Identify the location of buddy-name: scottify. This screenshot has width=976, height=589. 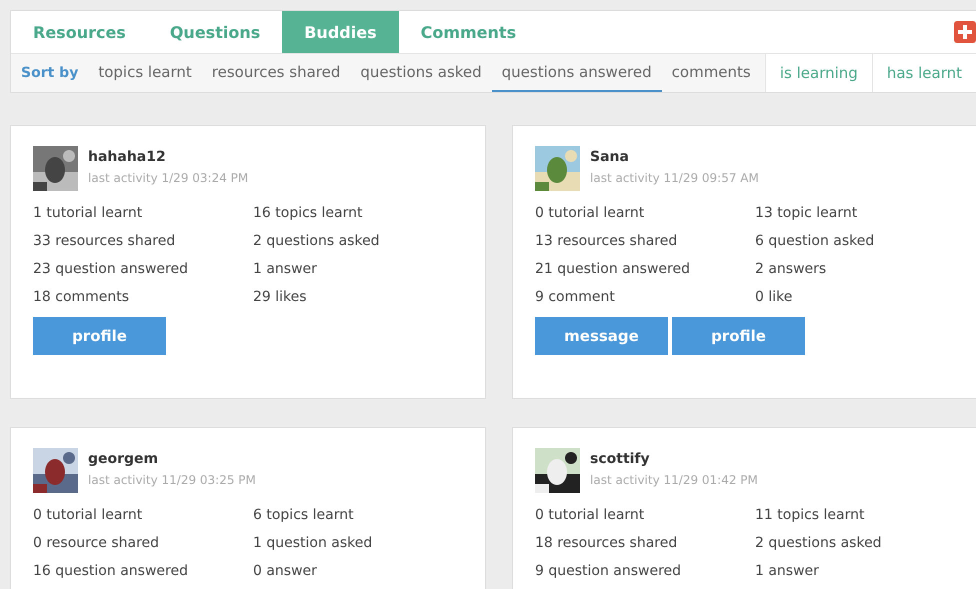
(620, 459).